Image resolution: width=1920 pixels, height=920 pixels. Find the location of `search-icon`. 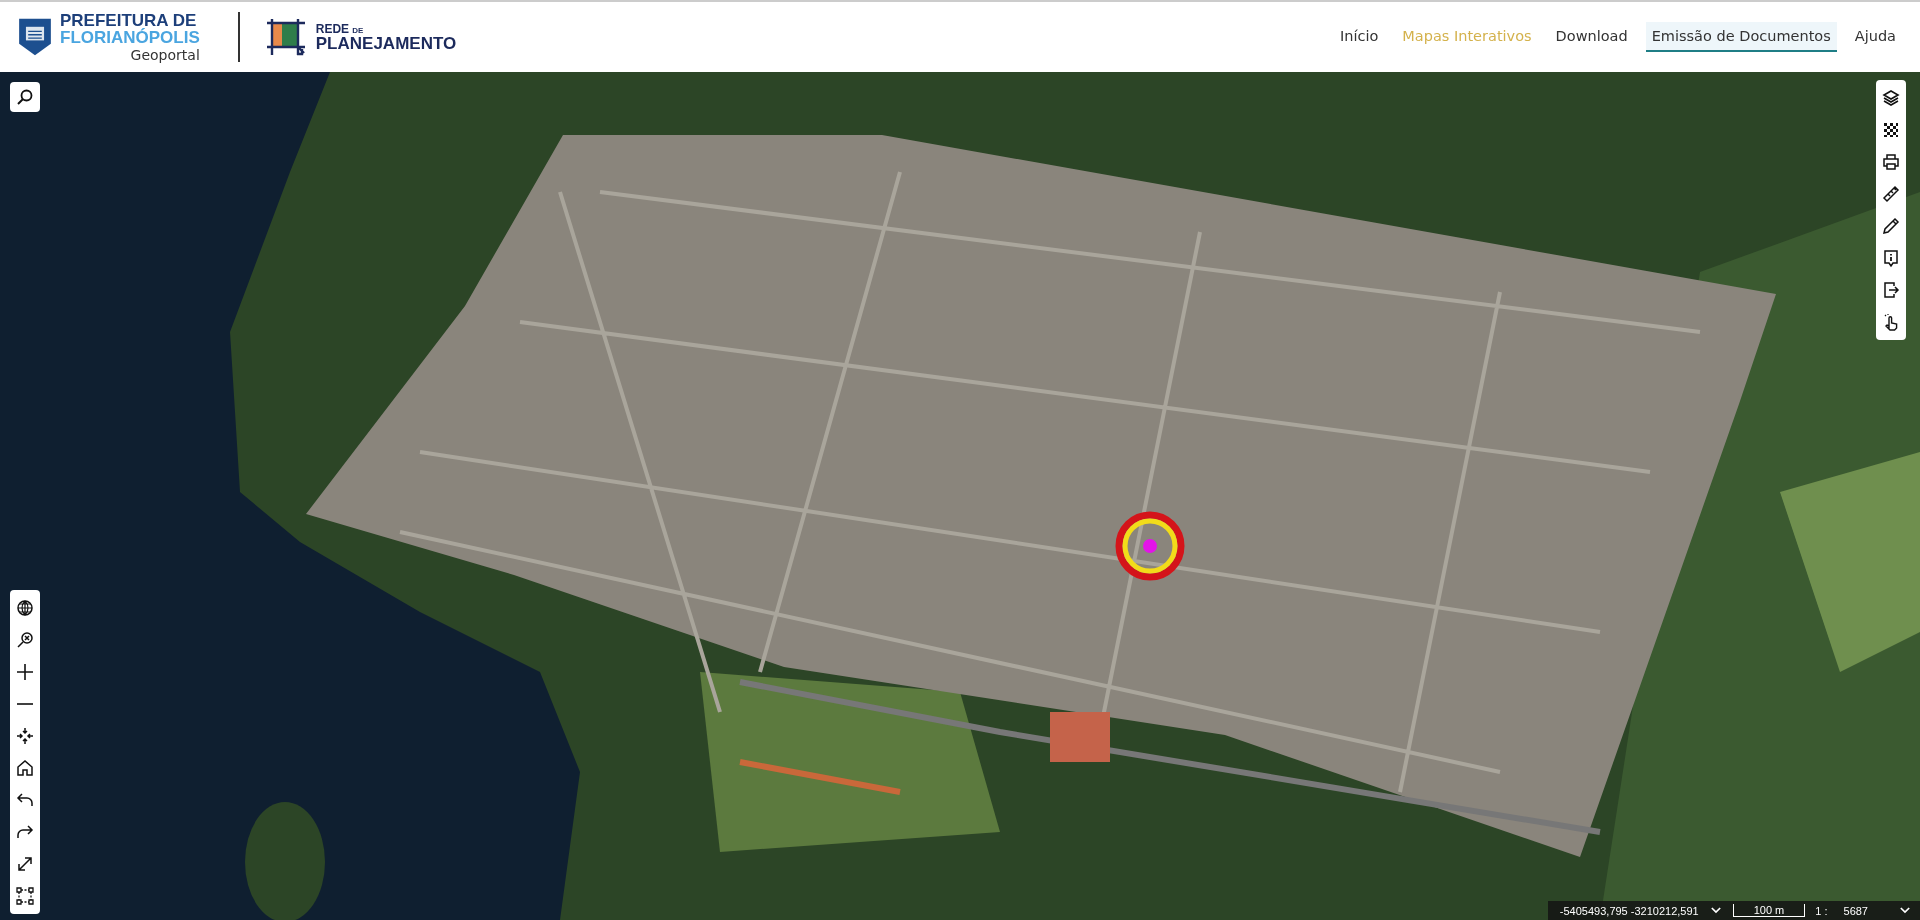

search-icon is located at coordinates (25, 97).